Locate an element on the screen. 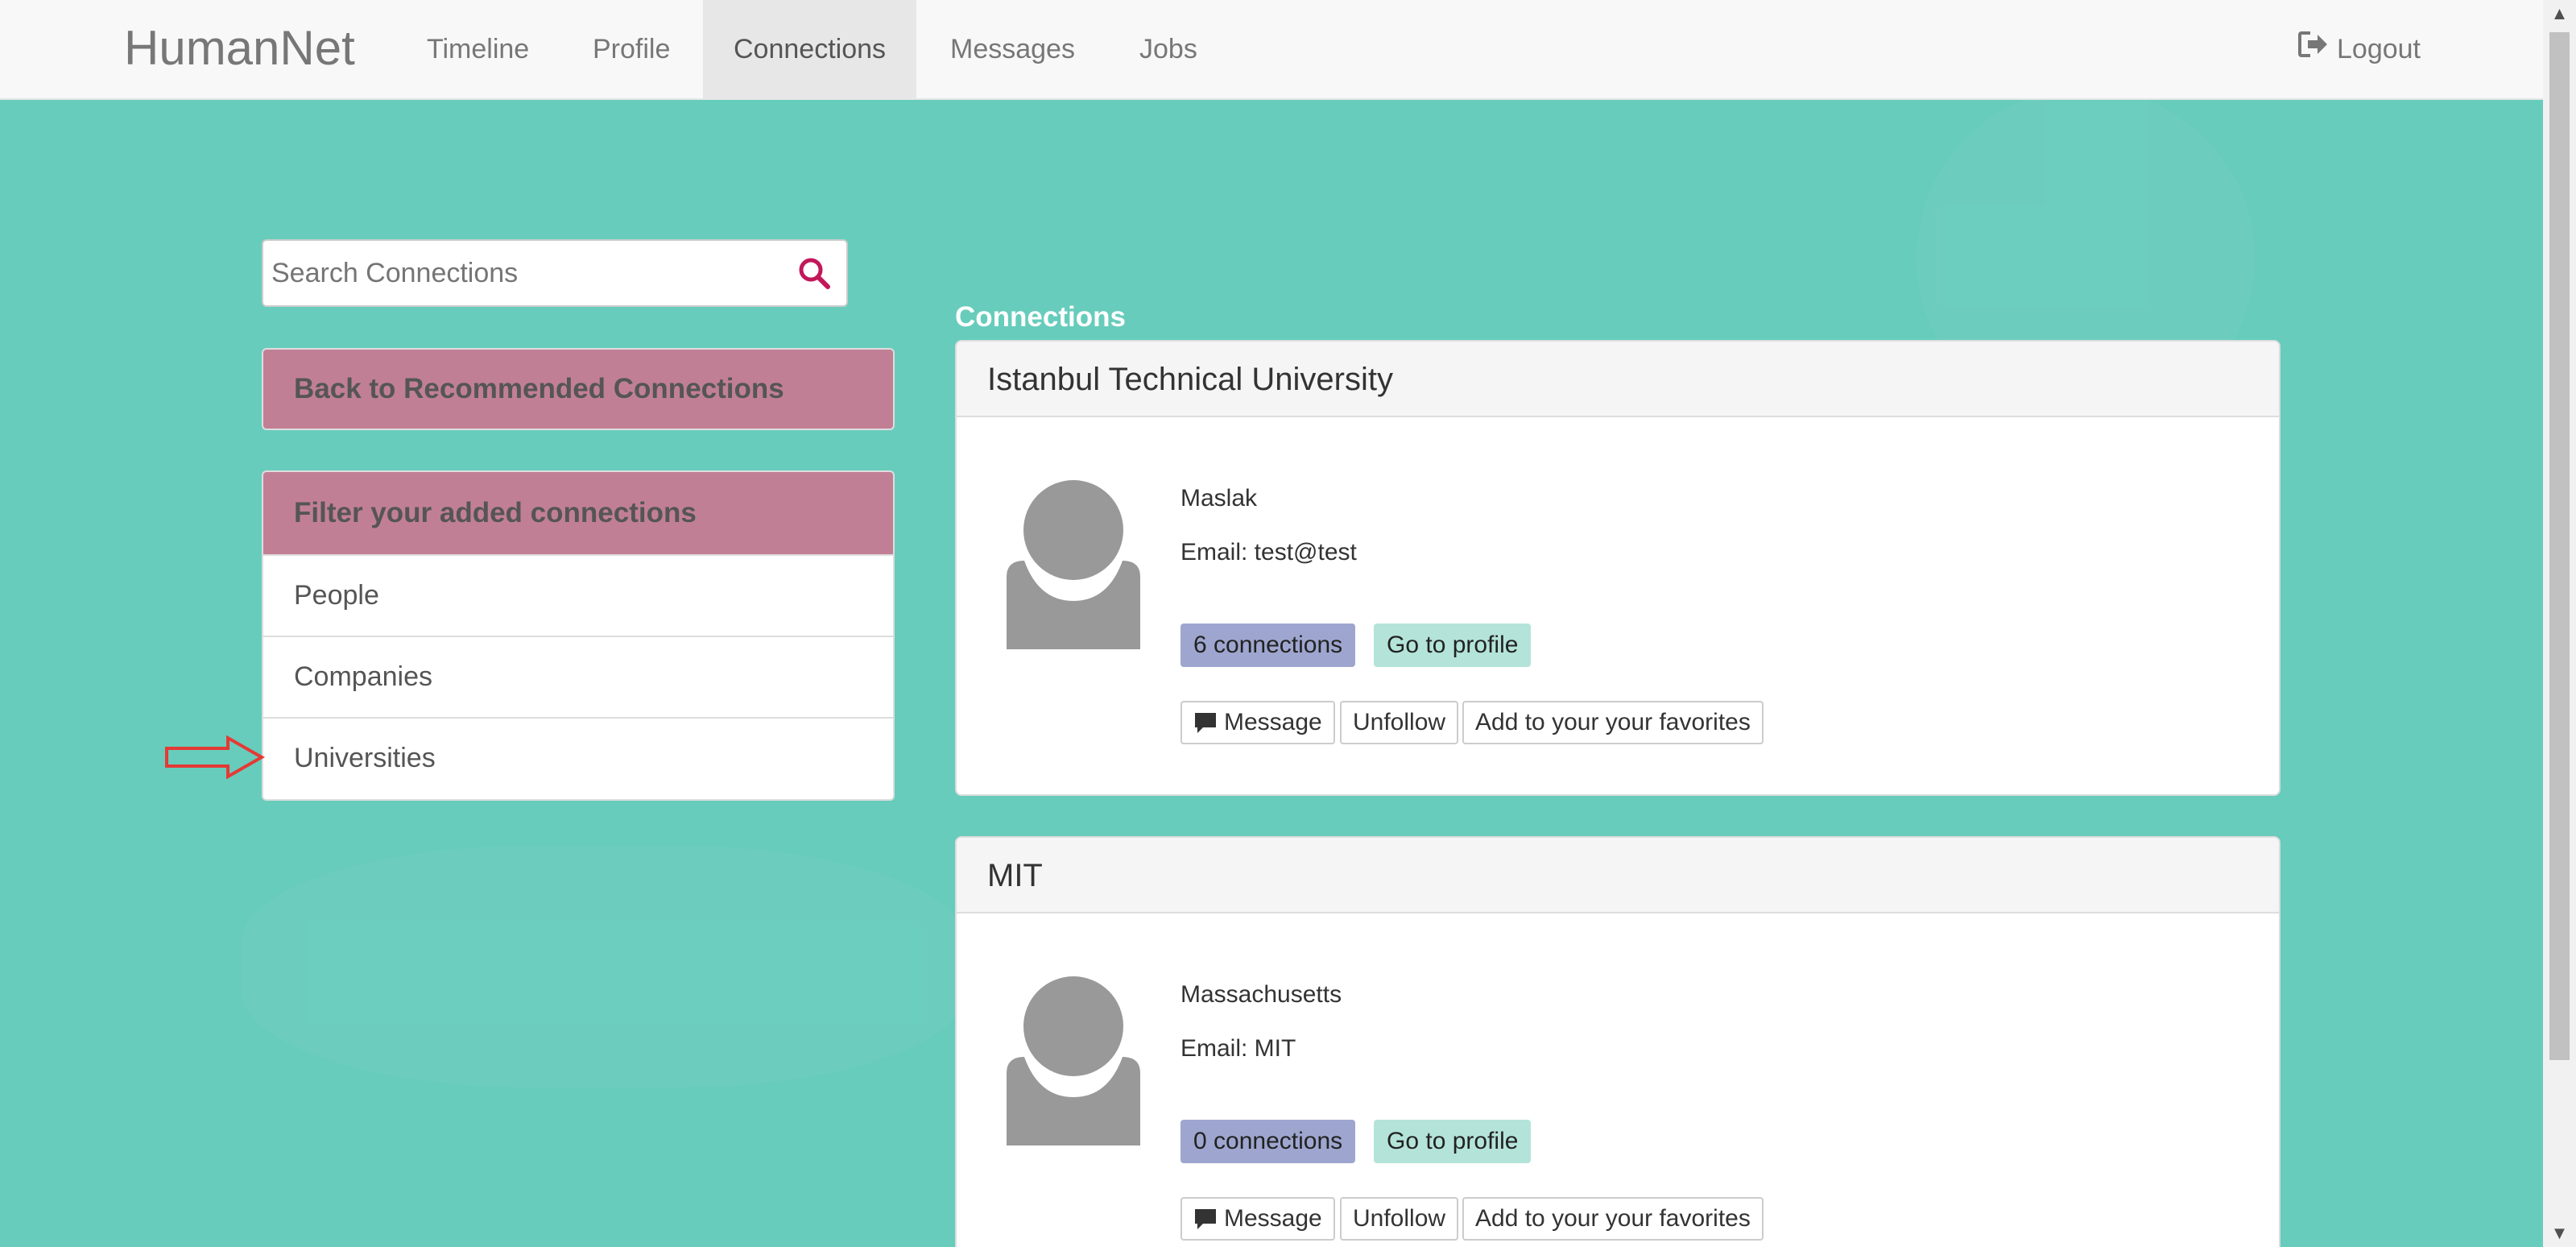 The width and height of the screenshot is (2576, 1247). annotation-arrow-icon is located at coordinates (215, 757).